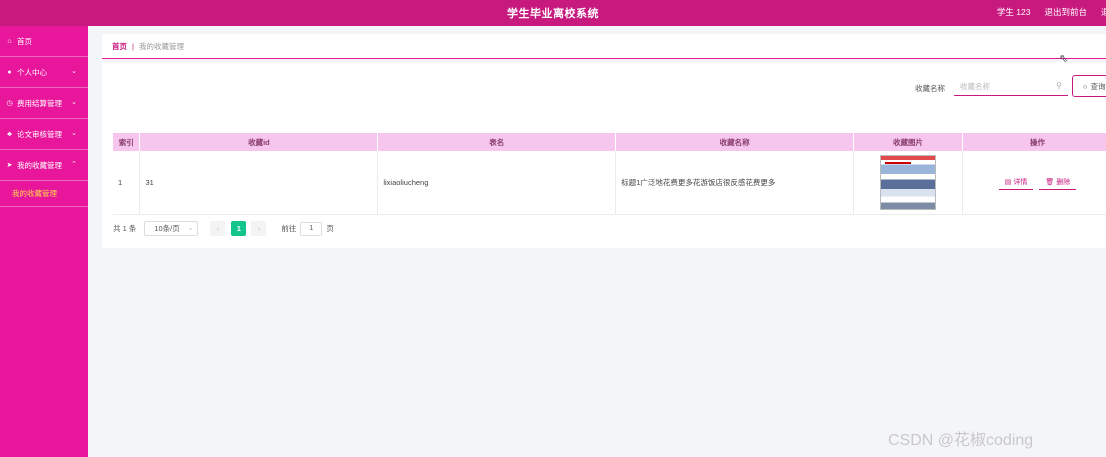 The width and height of the screenshot is (1106, 457). What do you see at coordinates (39, 134) in the screenshot?
I see `sidebar-item-label: 论文审核管理` at bounding box center [39, 134].